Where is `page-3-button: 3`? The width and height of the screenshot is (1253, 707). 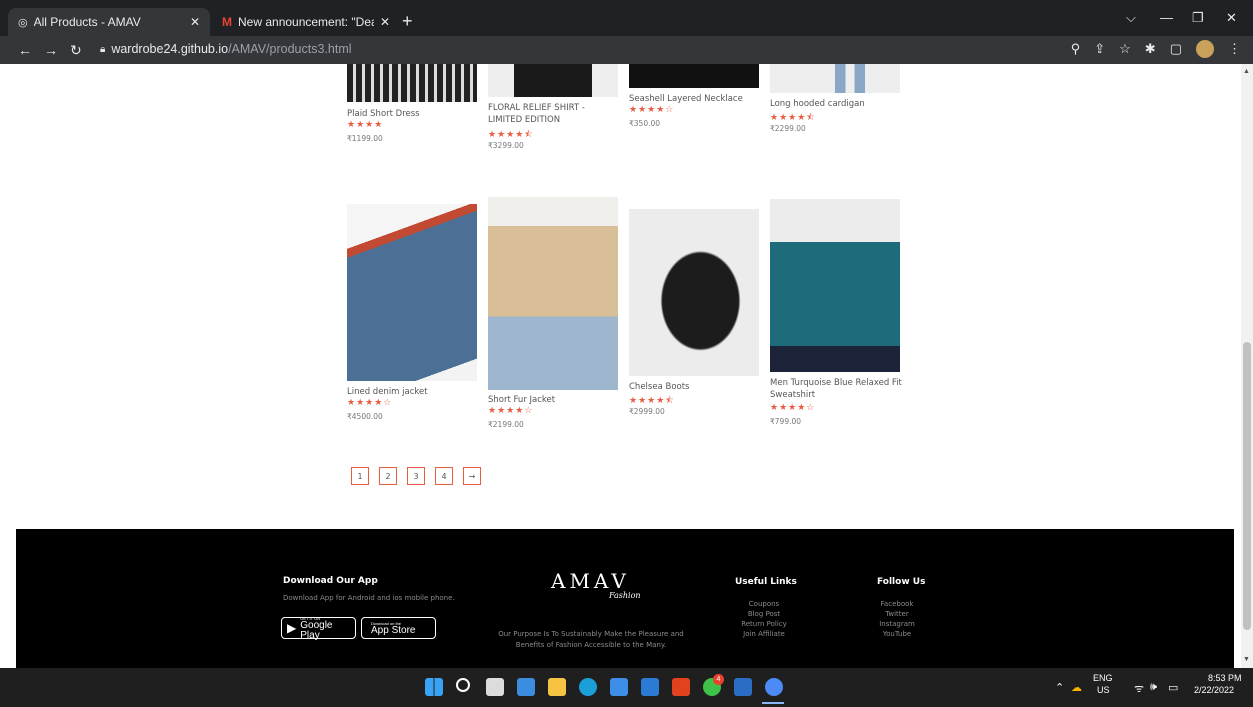 page-3-button: 3 is located at coordinates (416, 476).